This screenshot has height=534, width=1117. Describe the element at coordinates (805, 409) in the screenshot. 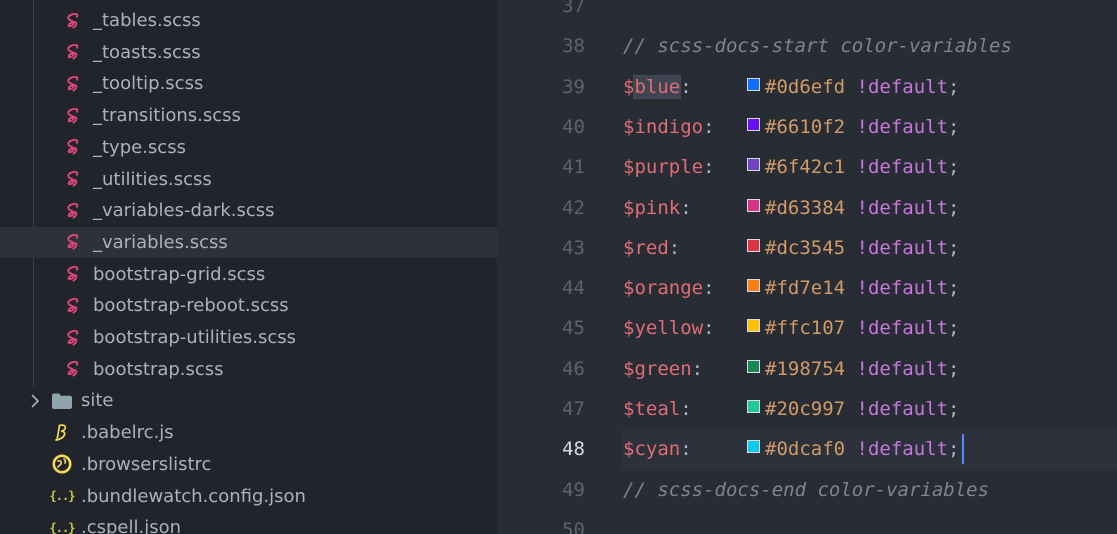

I see `hex-value: #20c997` at that location.